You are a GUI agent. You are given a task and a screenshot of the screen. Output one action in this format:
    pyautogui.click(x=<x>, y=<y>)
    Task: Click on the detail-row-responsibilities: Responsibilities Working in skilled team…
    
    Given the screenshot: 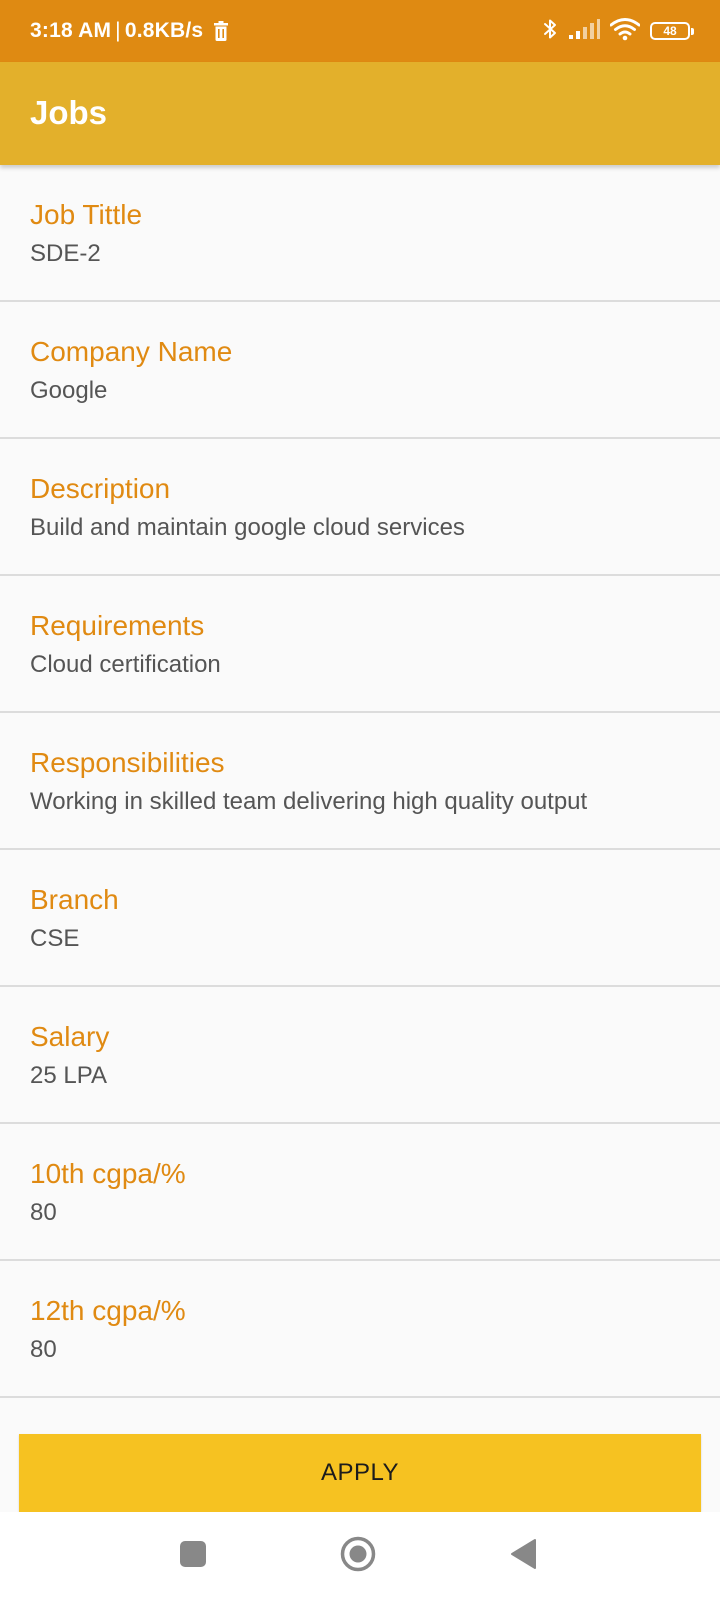 What is the action you would take?
    pyautogui.click(x=360, y=781)
    